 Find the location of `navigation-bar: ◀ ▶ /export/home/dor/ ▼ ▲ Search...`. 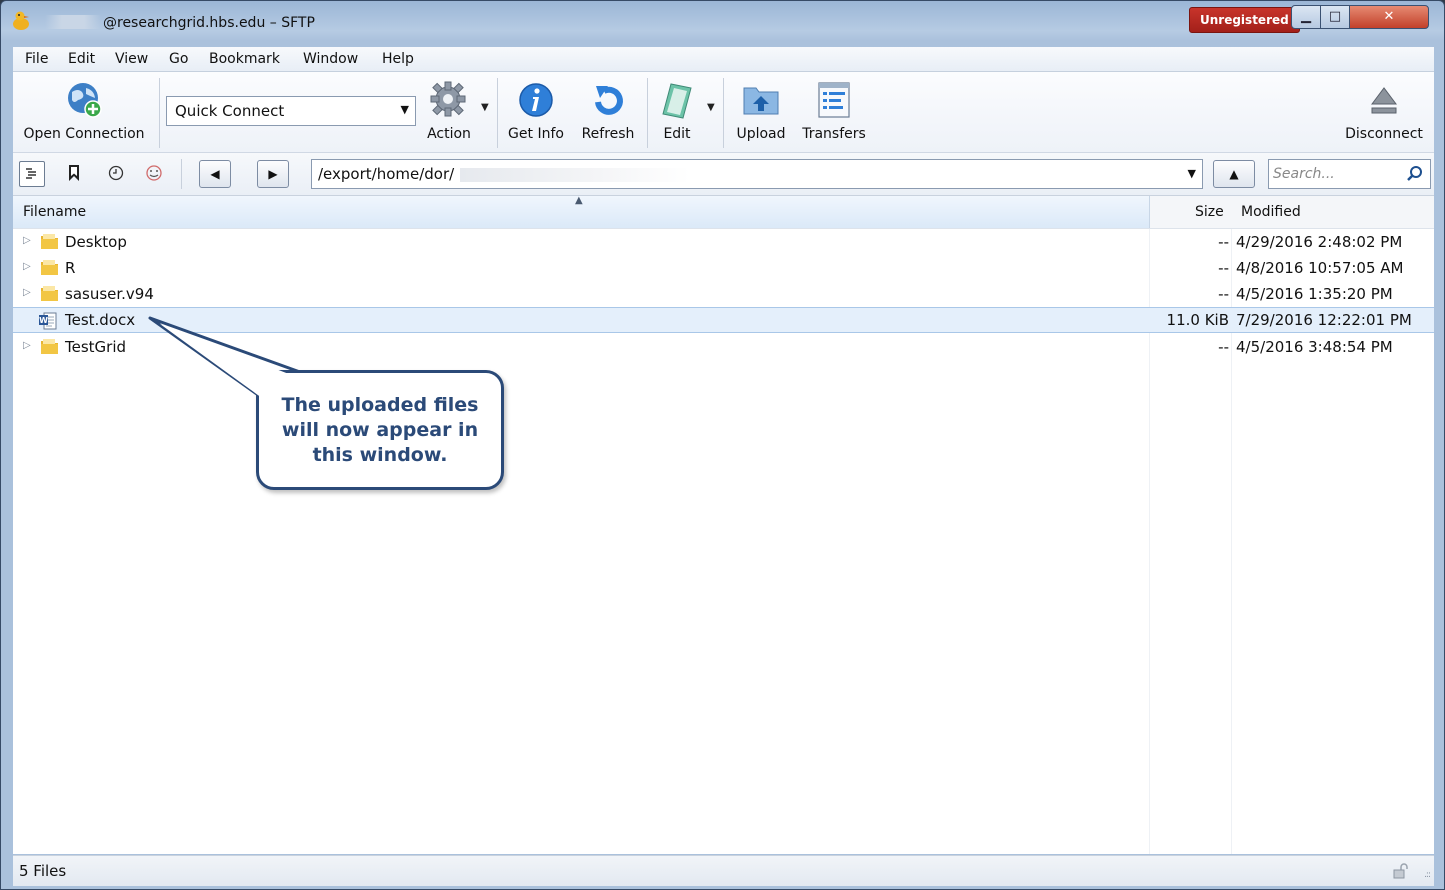

navigation-bar: ◀ ▶ /export/home/dor/ ▼ ▲ Search... is located at coordinates (723, 174).